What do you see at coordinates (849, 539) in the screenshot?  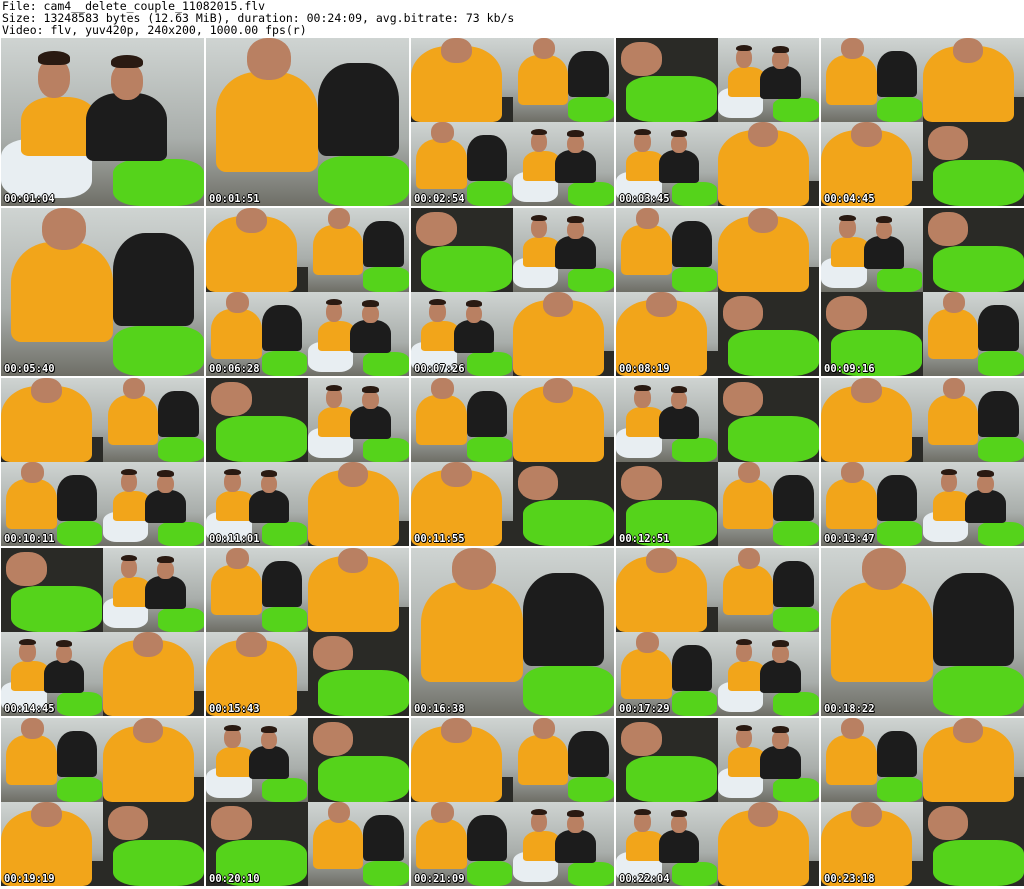 I see `thumbnail-timestamp: 00:13:47` at bounding box center [849, 539].